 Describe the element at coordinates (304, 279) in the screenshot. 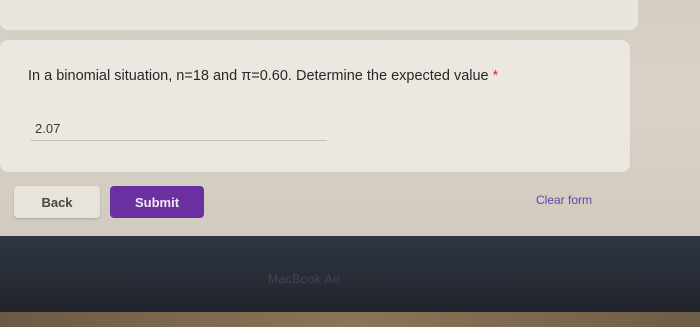

I see `laptop-brand-label: MacBook Air` at that location.